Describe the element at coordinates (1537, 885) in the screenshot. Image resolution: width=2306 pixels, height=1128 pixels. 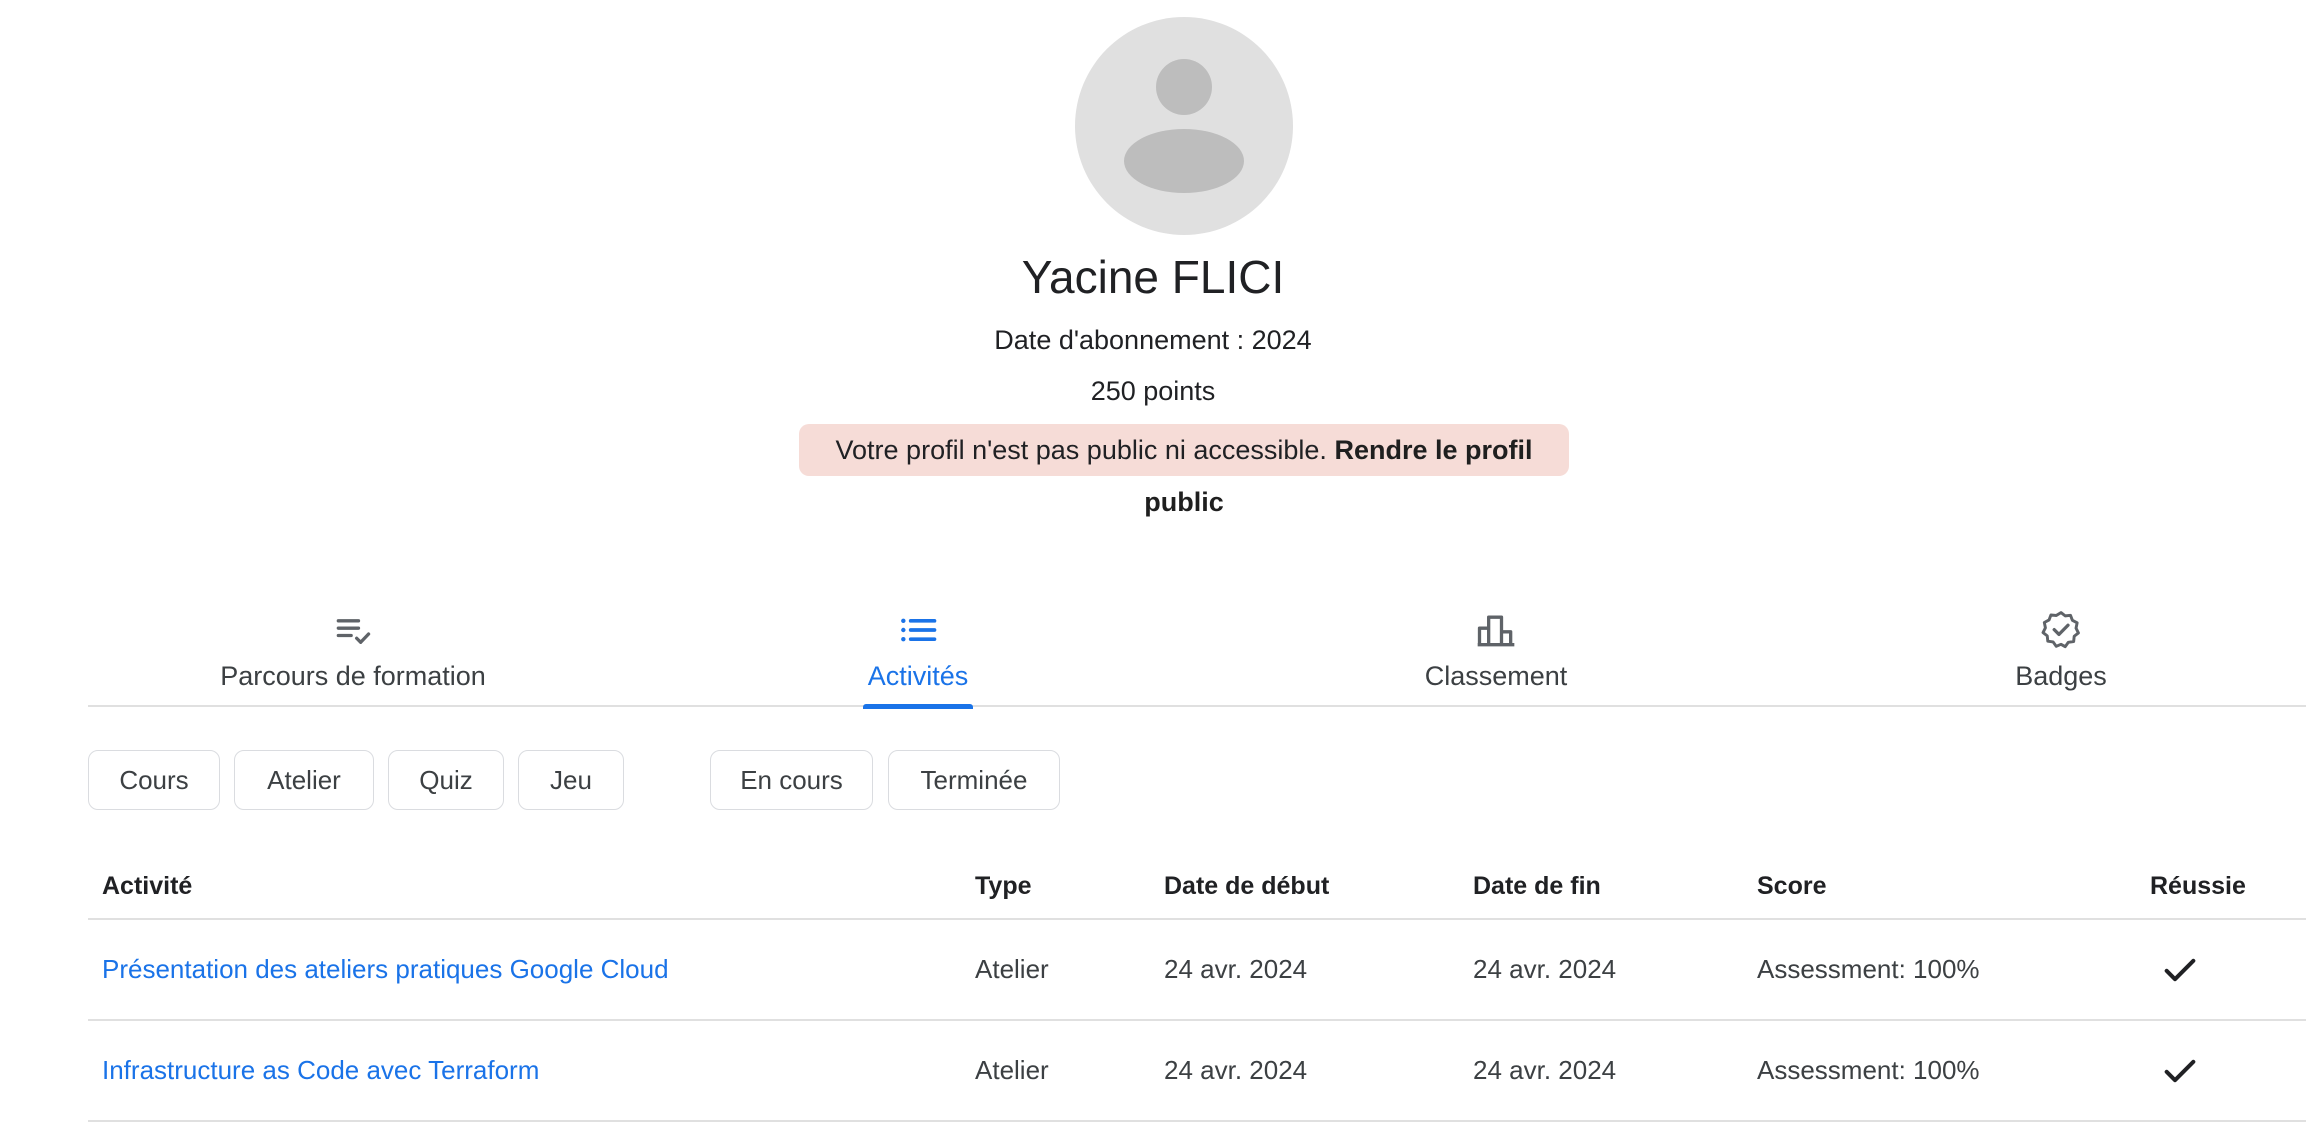
I see `header-end-date: Date de fin` at that location.